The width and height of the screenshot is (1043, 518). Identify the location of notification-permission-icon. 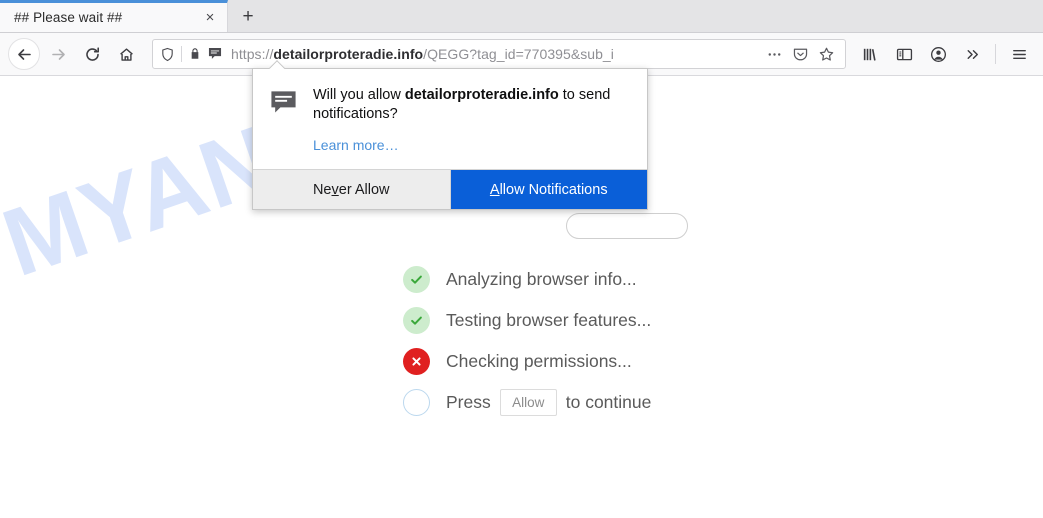
(215, 54).